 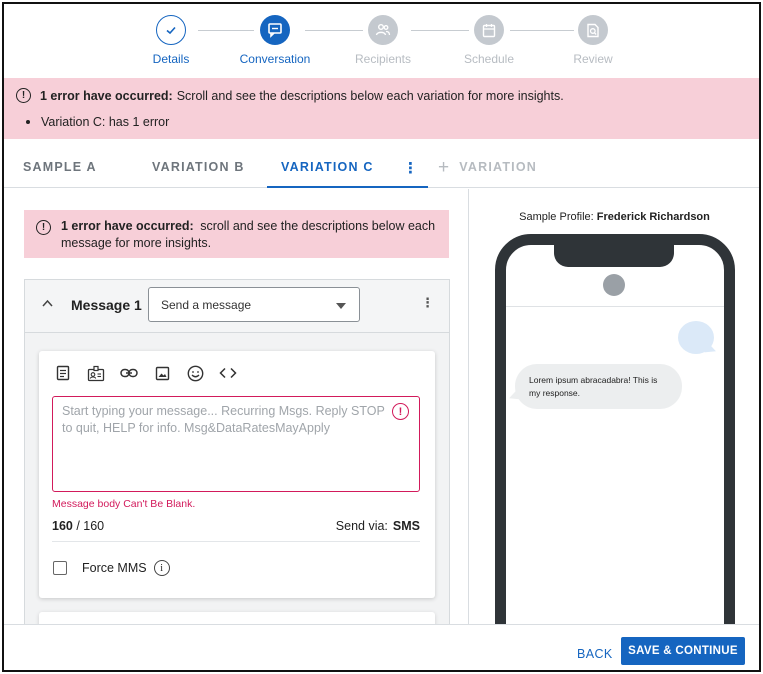 I want to click on caret-down-icon, so click(x=341, y=306).